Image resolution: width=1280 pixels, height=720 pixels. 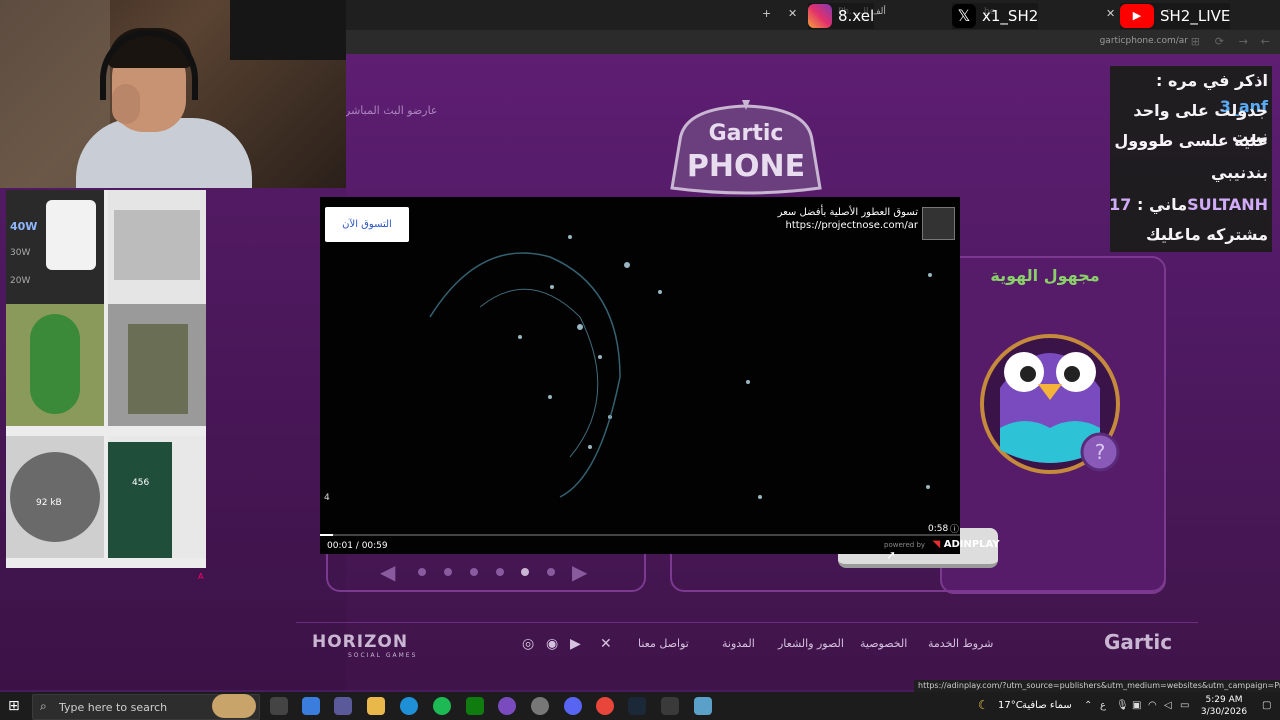 I want to click on clock-date: 3/30/2026, so click(x=1224, y=712).